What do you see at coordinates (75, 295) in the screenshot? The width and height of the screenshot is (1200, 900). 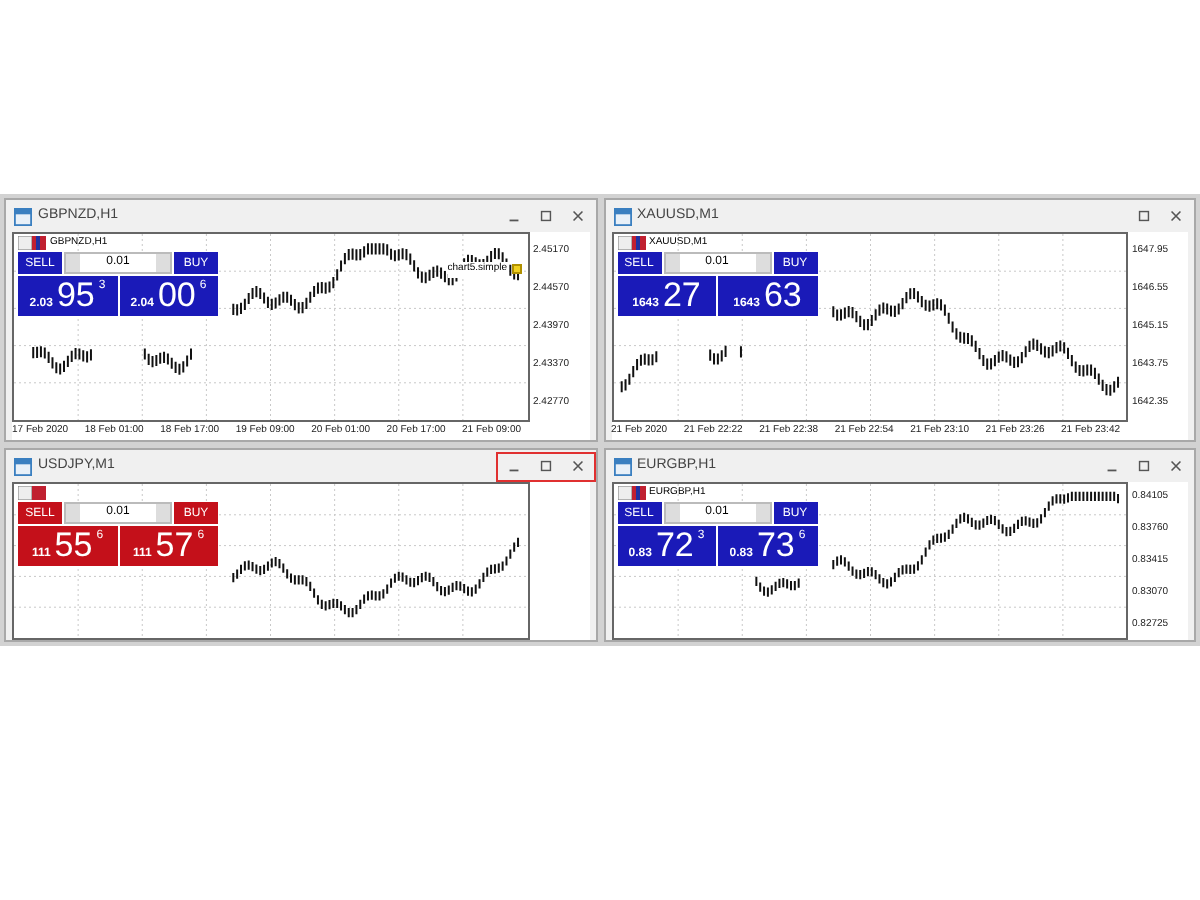 I see `price-pips: 95` at bounding box center [75, 295].